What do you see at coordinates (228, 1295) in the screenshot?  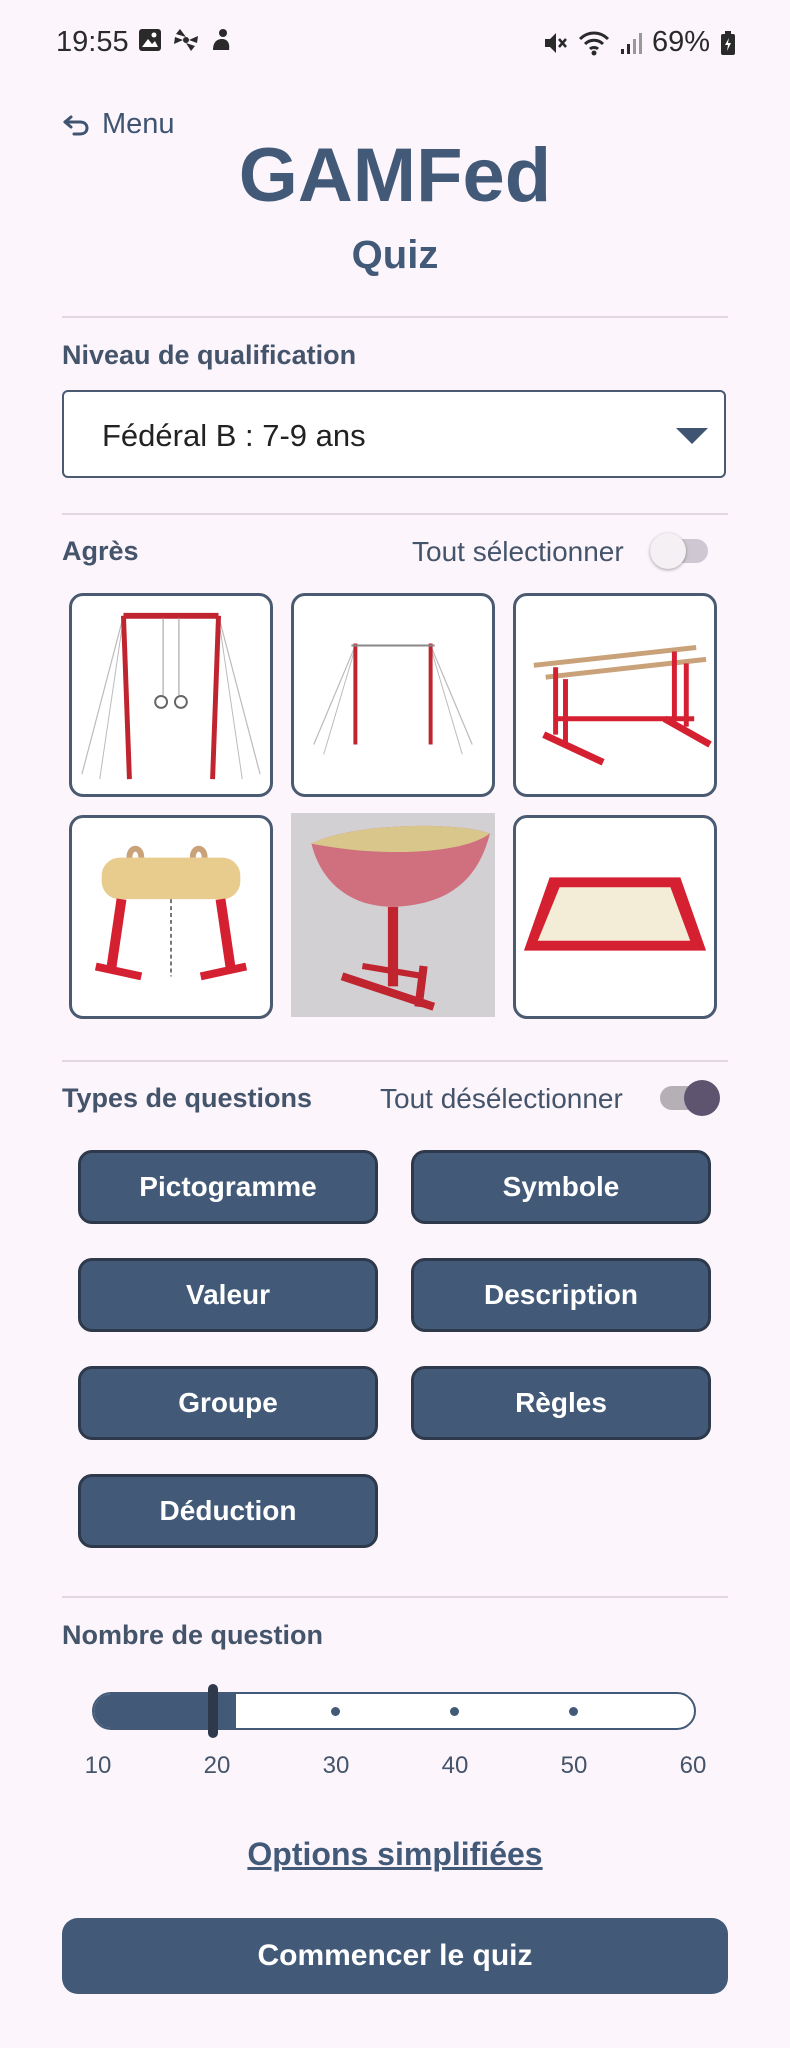 I see `question-type-valeur-button: Valeur` at bounding box center [228, 1295].